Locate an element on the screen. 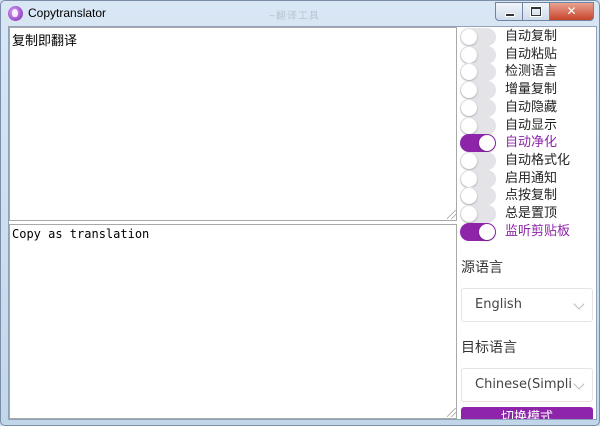  toggle-row: 监听剪贴板 is located at coordinates (527, 231).